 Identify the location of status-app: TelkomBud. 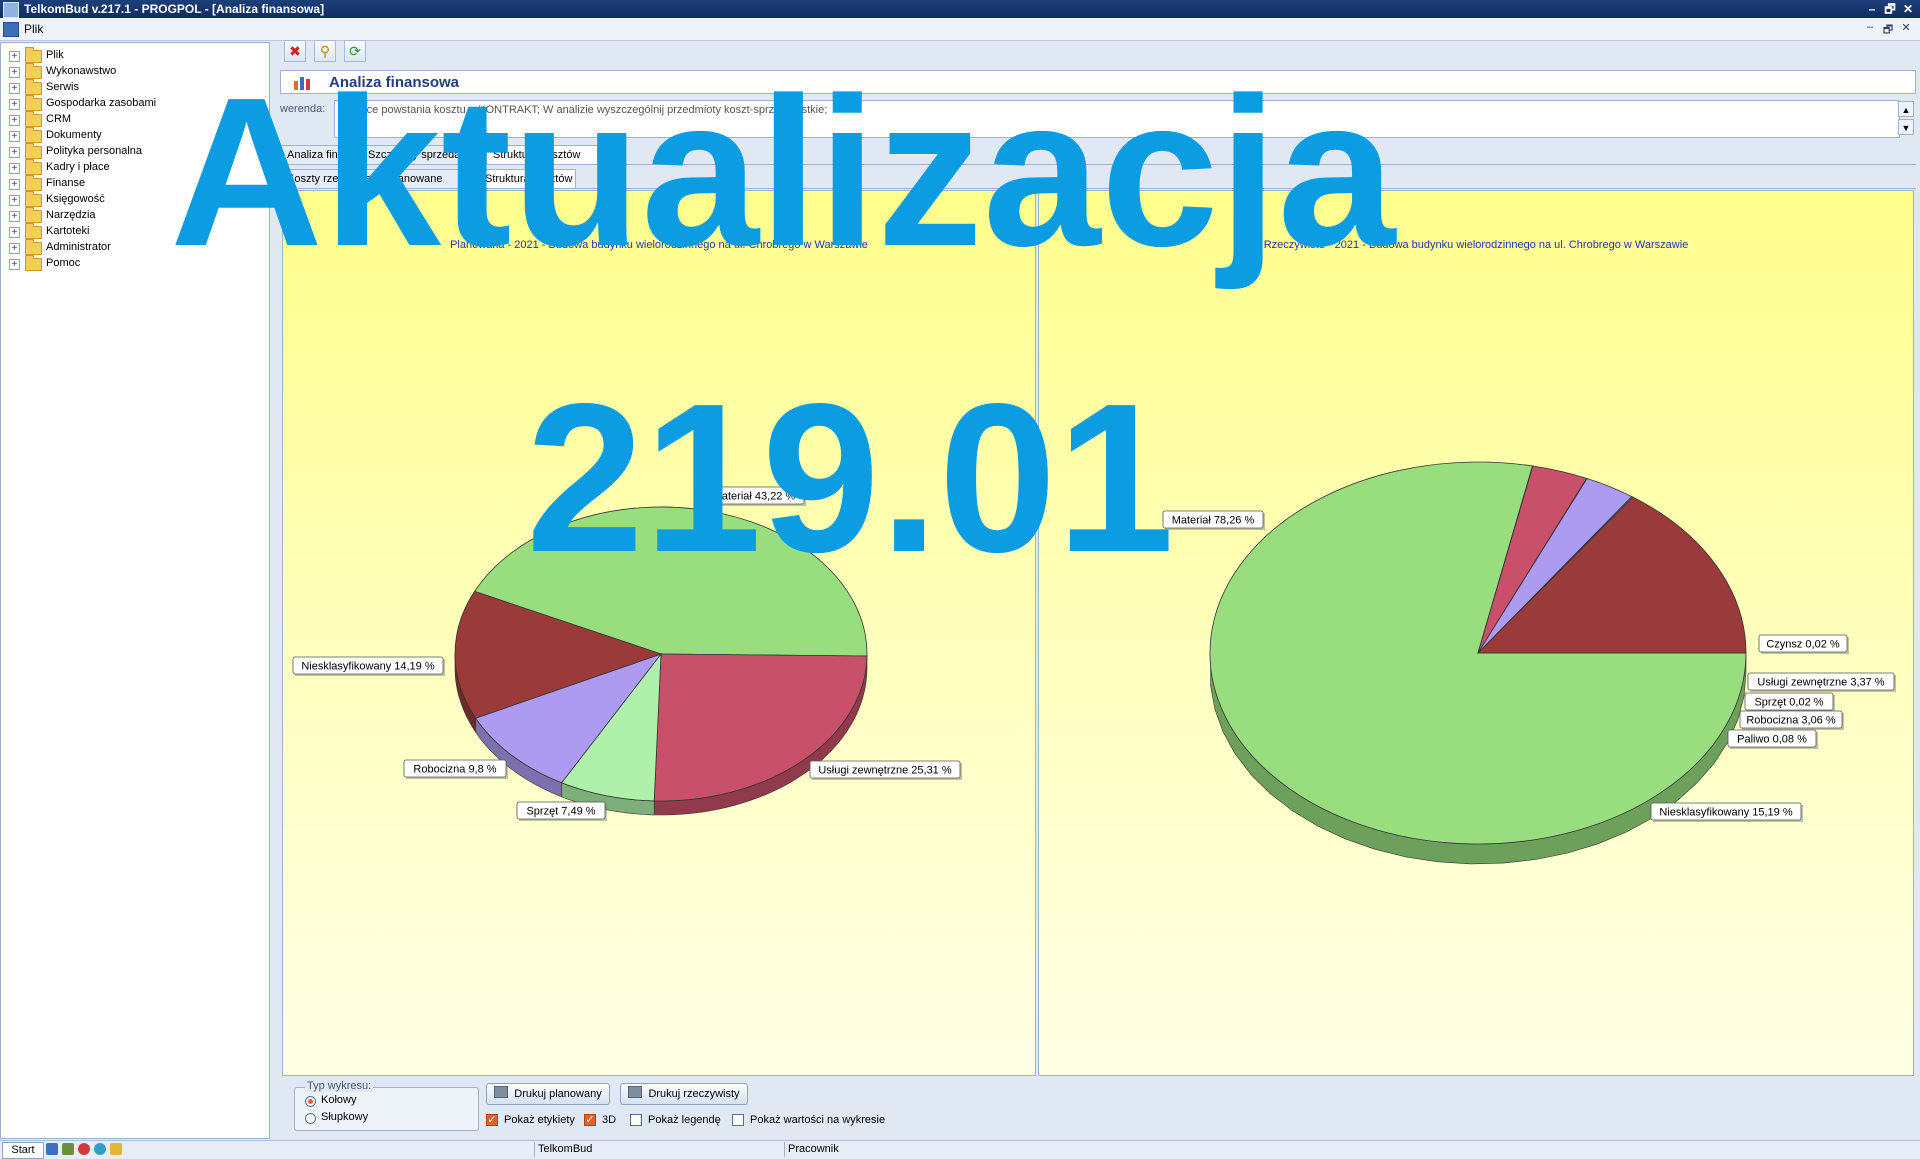
(565, 1149).